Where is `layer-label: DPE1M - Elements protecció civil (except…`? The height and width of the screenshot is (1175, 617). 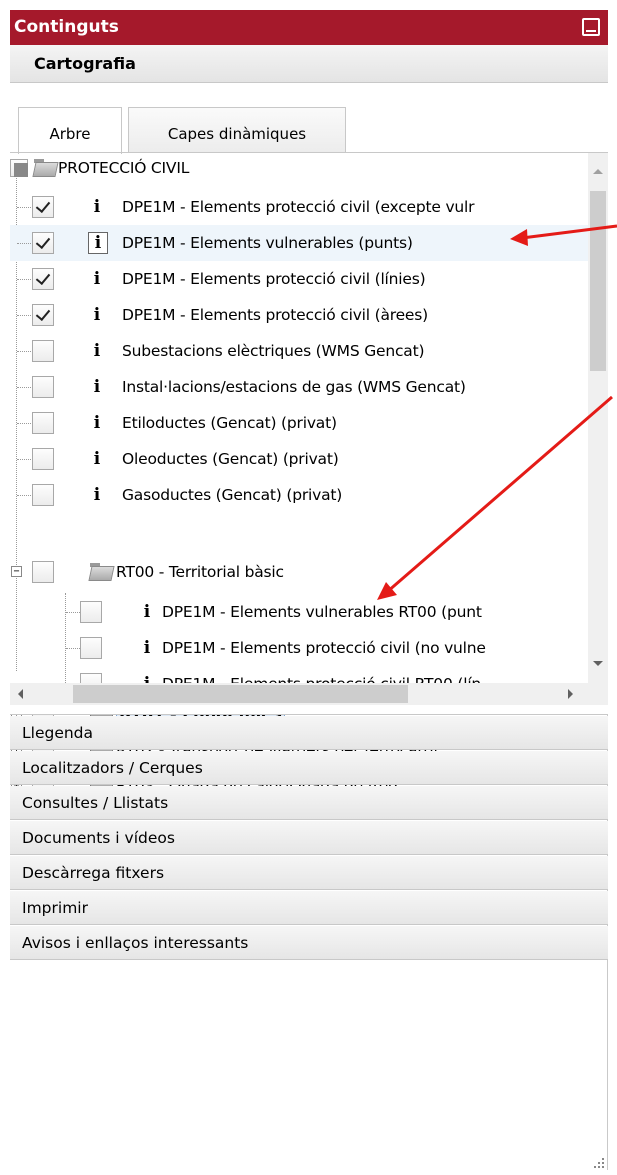 layer-label: DPE1M - Elements protecció civil (except… is located at coordinates (298, 207).